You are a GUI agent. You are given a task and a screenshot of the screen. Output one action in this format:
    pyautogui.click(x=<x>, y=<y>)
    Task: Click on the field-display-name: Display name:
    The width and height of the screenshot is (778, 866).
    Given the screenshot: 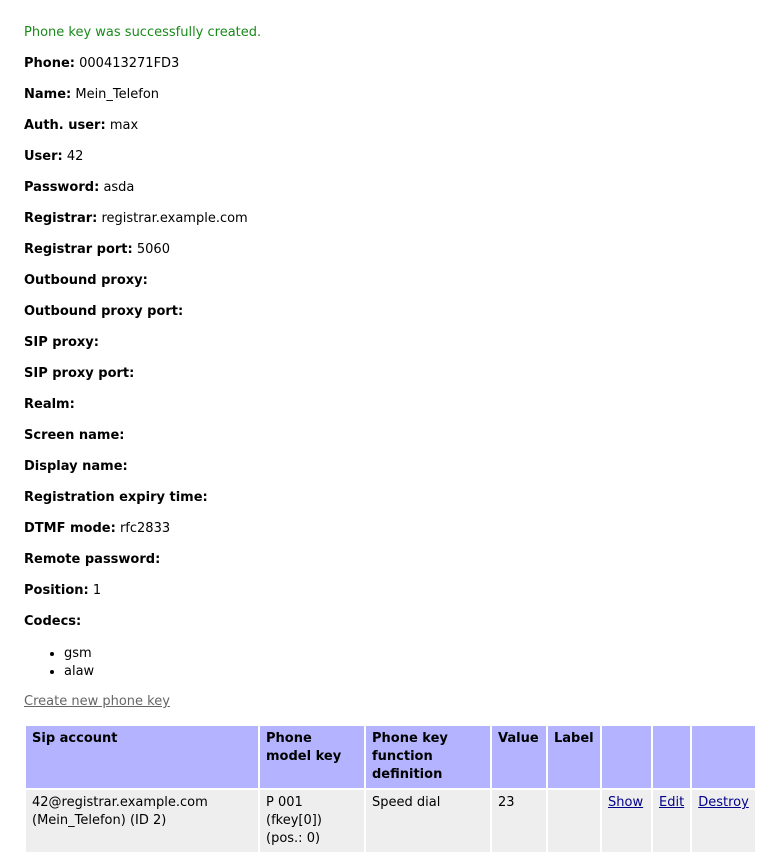 What is the action you would take?
    pyautogui.click(x=76, y=466)
    